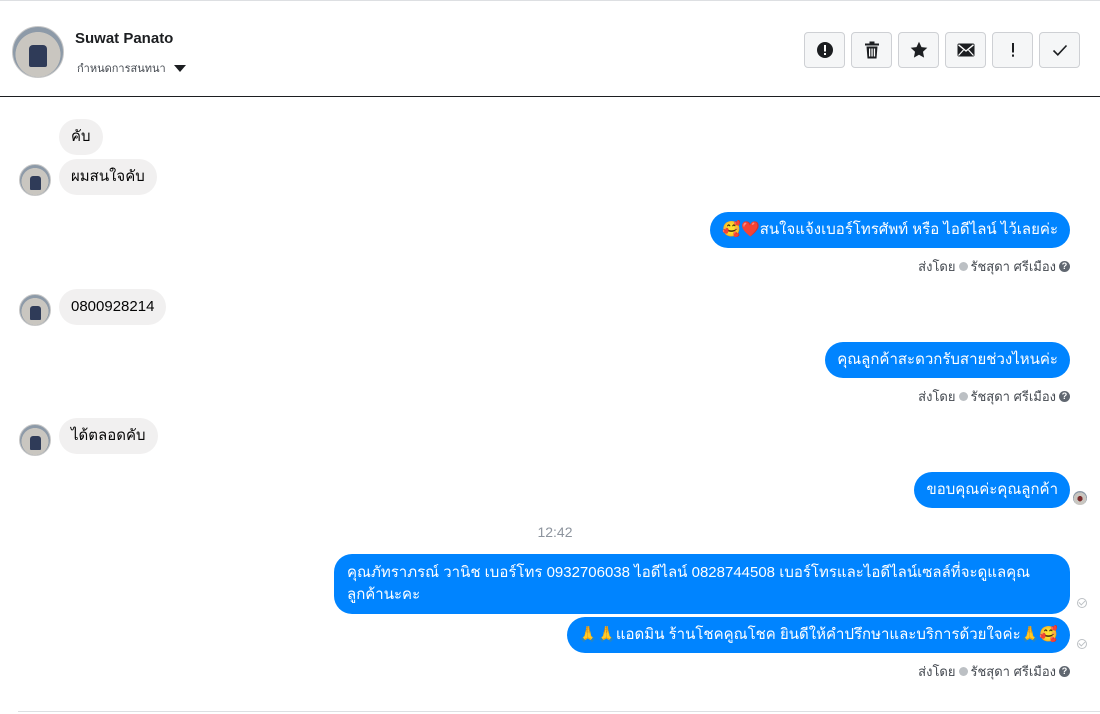  I want to click on trash-icon, so click(871, 50).